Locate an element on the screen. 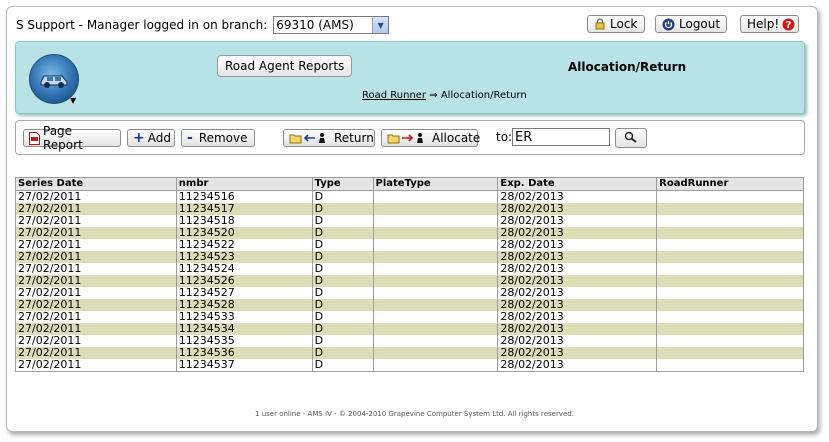 This screenshot has width=829, height=442. page-report-label: Page Report is located at coordinates (63, 138).